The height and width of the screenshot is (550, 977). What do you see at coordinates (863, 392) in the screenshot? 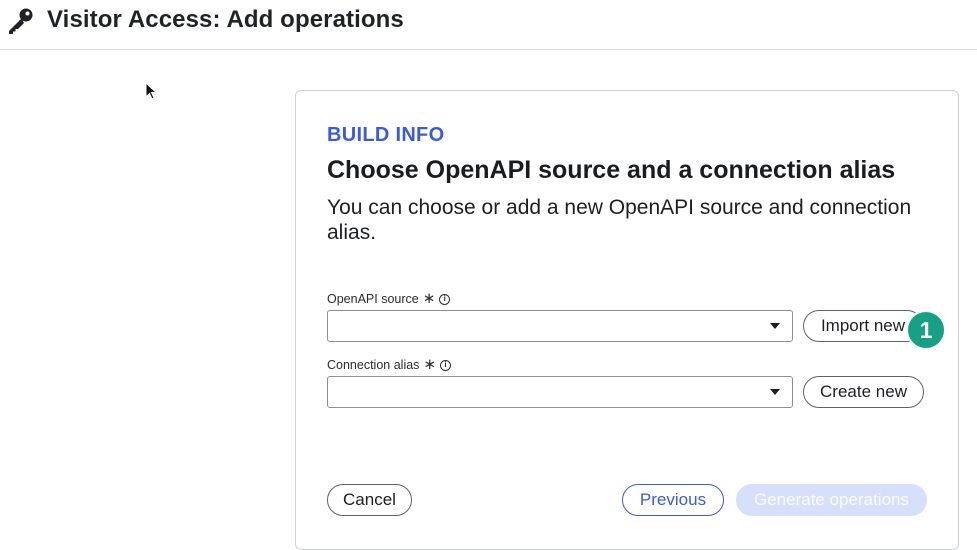
I see `create-new-button: Create new` at bounding box center [863, 392].